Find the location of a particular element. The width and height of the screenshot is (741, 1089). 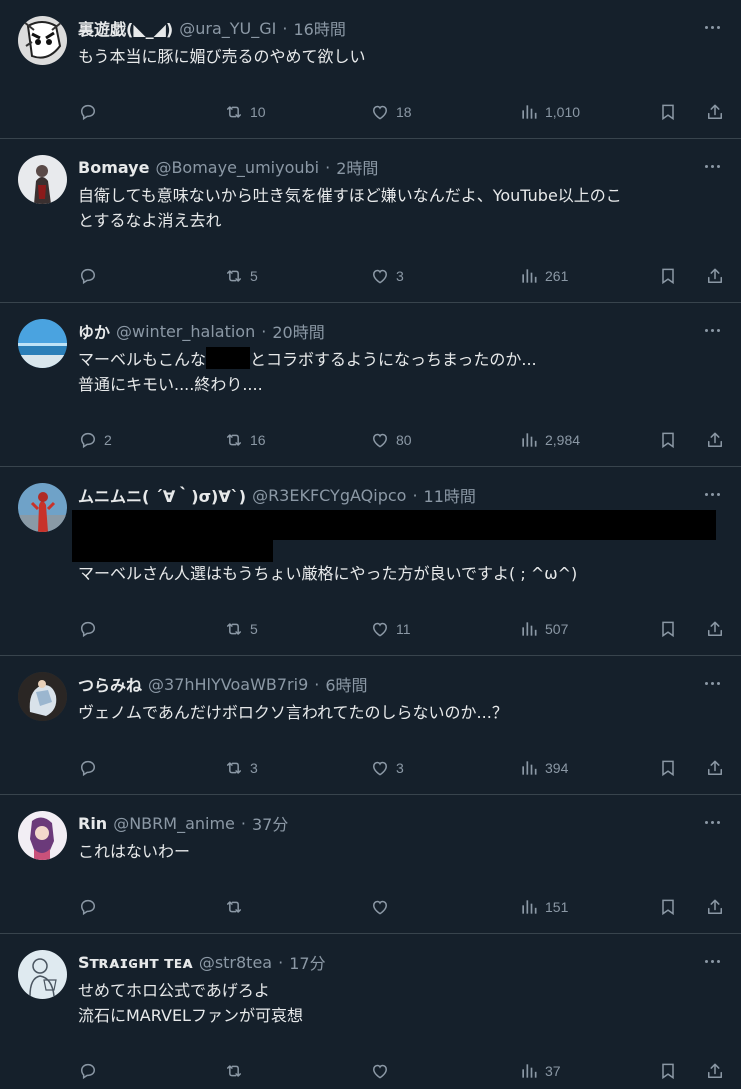

timestamp: 2時間 is located at coordinates (357, 167).